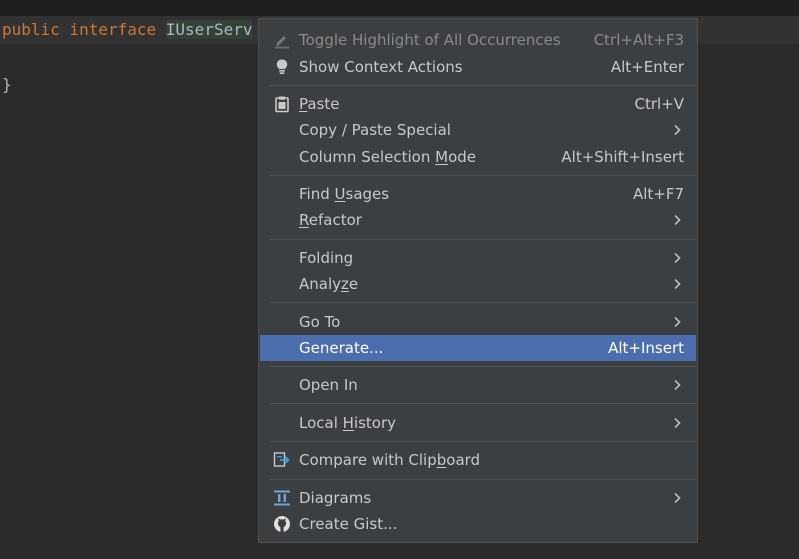 Image resolution: width=799 pixels, height=559 pixels. Describe the element at coordinates (320, 284) in the screenshot. I see `label-text: Analy` at that location.